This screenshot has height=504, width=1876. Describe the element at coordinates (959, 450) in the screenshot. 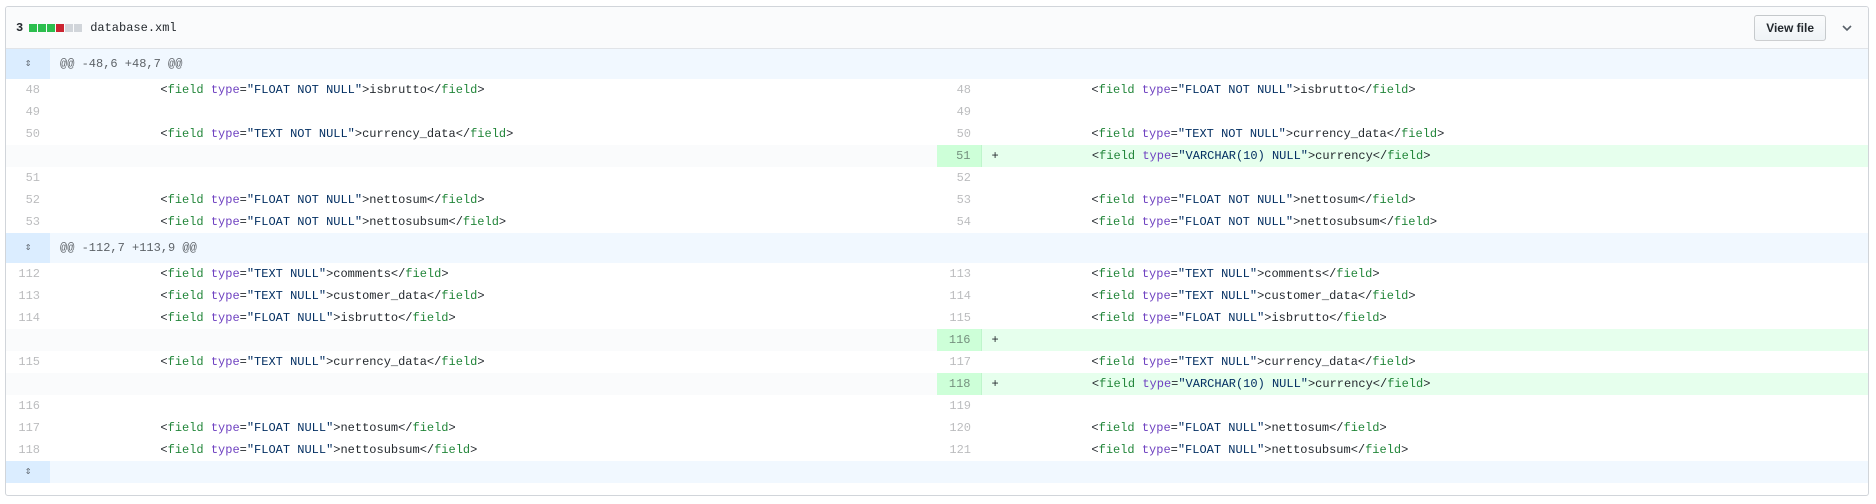

I see `right-line-number: 121` at that location.